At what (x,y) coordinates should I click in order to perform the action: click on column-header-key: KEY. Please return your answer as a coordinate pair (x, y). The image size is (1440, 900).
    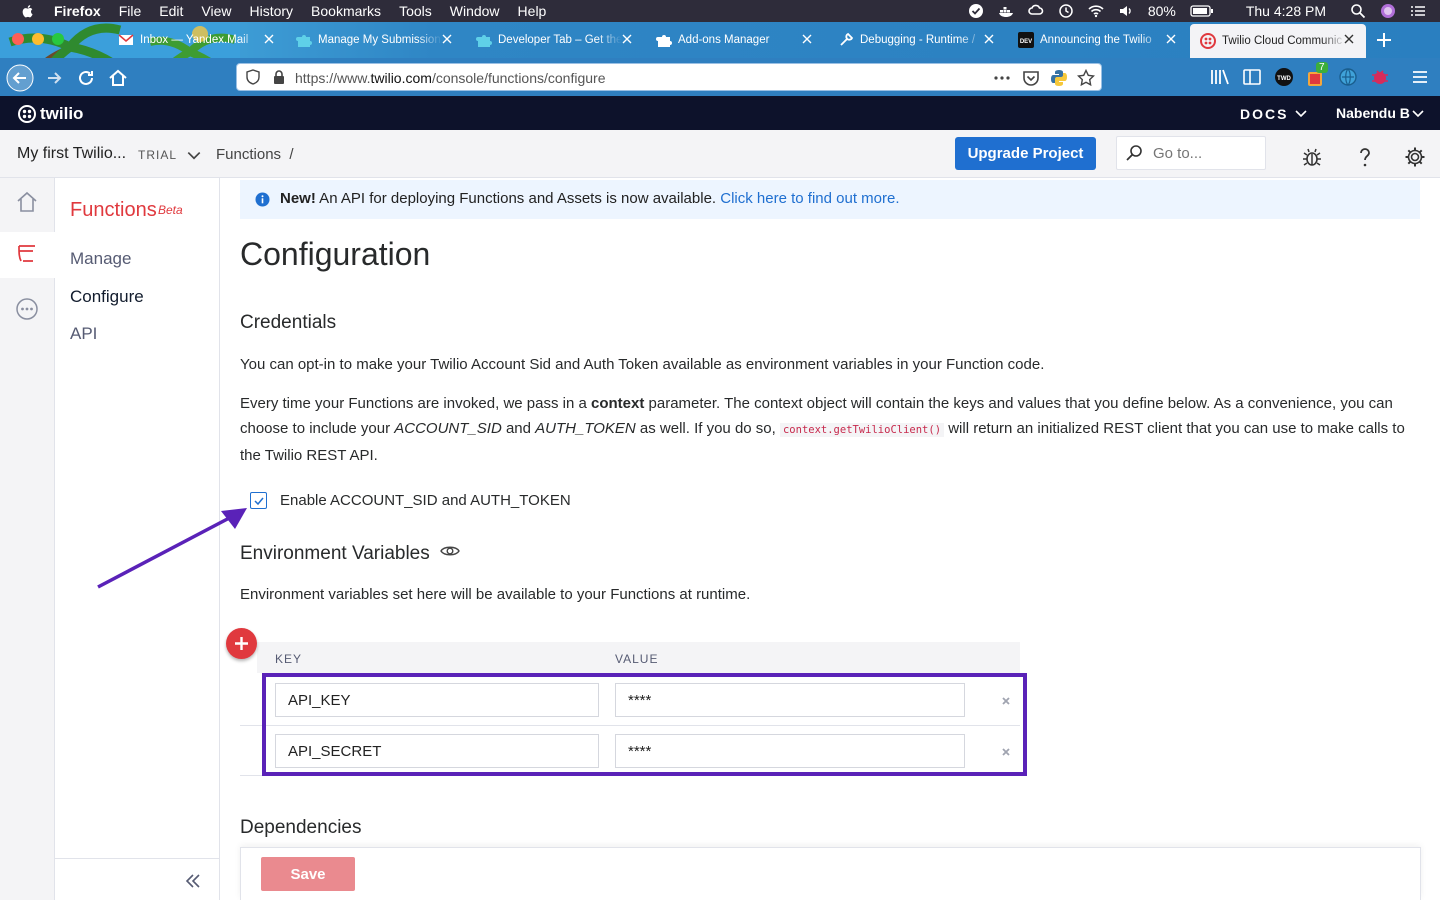
    Looking at the image, I should click on (289, 659).